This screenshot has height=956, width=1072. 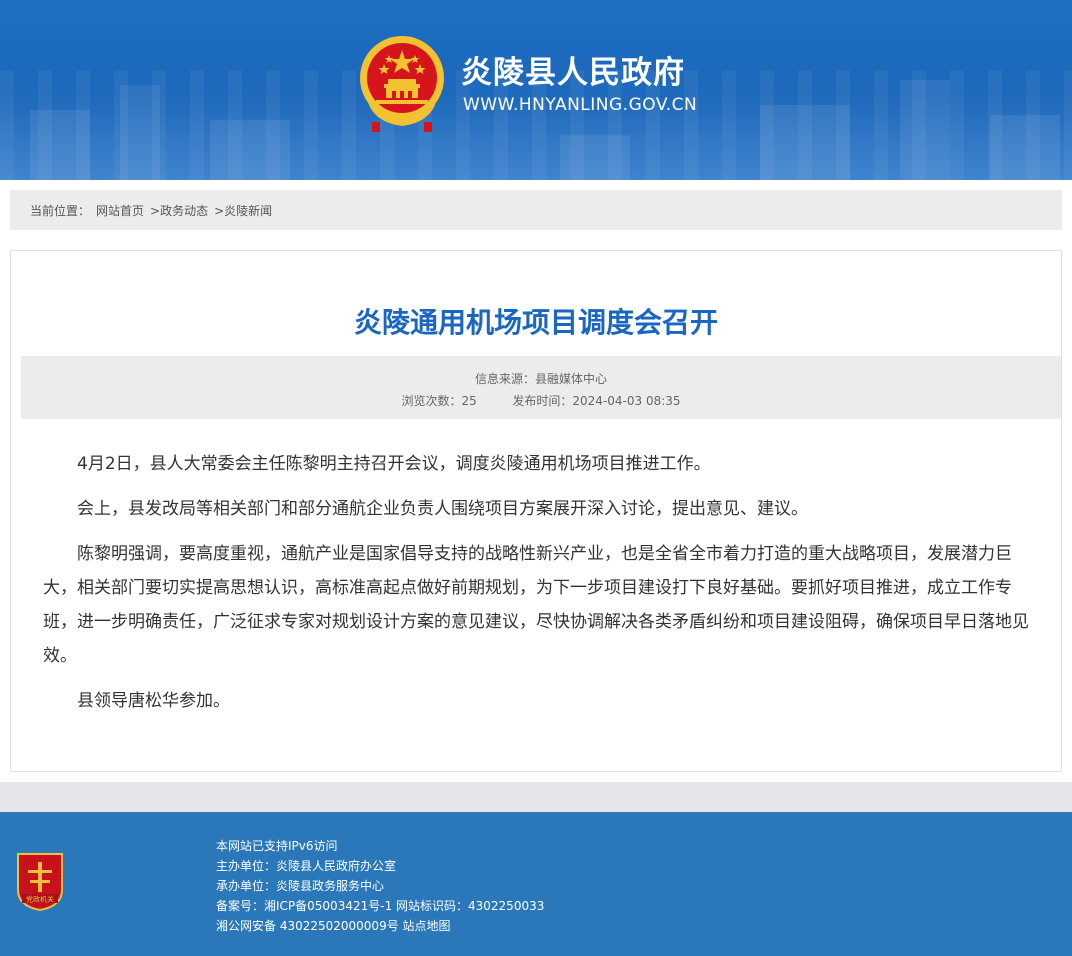 I want to click on breadcrumb-news-link: >政务动态, so click(x=179, y=210).